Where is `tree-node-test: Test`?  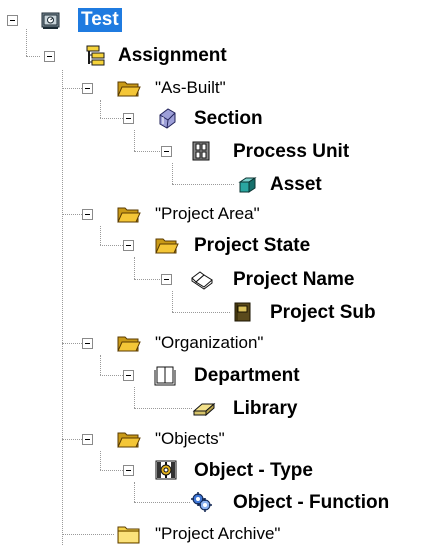
tree-node-test: Test is located at coordinates (80, 20).